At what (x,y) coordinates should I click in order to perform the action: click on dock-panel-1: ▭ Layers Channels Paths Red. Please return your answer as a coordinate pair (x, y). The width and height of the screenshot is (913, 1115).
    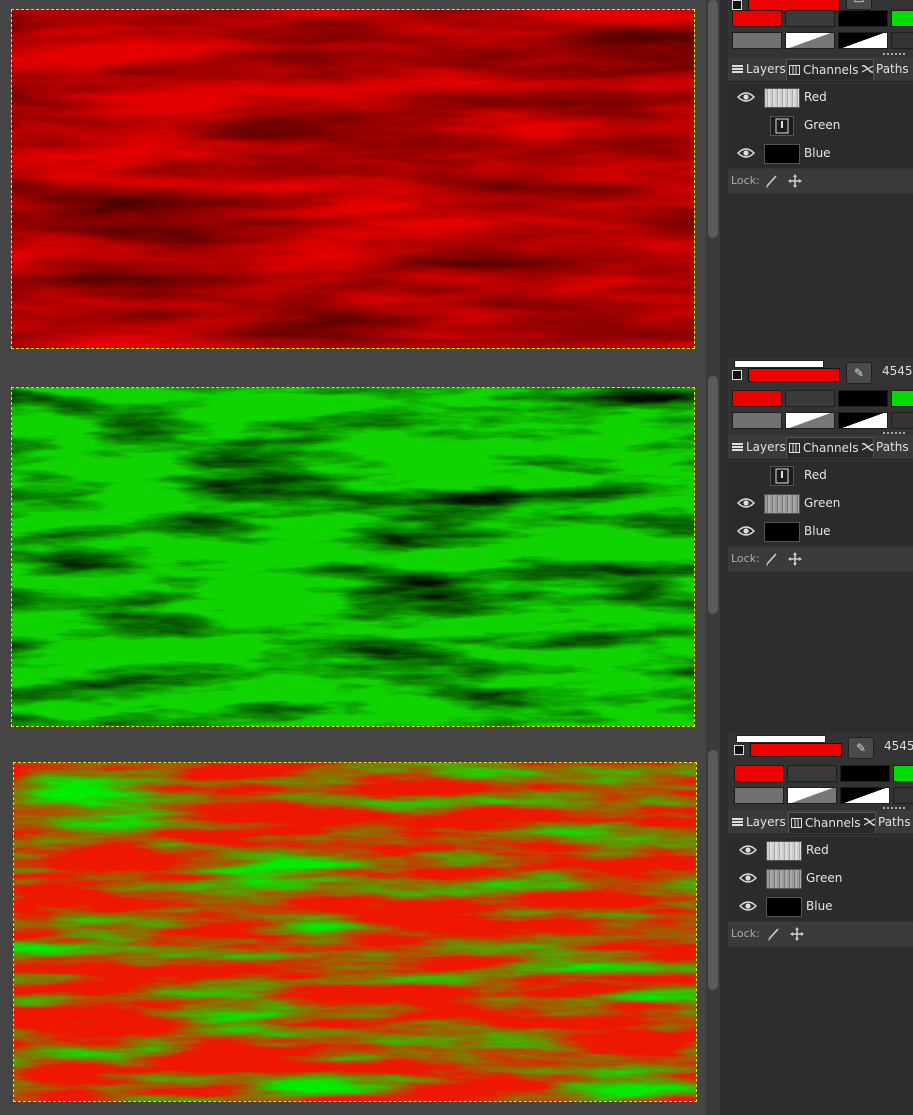
    Looking at the image, I should click on (820, 183).